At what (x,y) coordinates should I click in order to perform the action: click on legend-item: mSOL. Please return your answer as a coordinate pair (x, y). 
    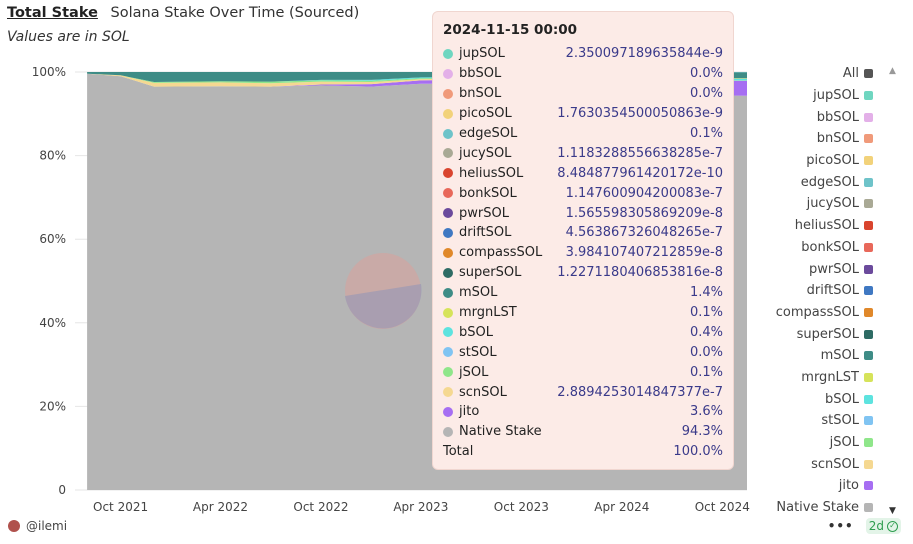
    Looking at the image, I should click on (813, 356).